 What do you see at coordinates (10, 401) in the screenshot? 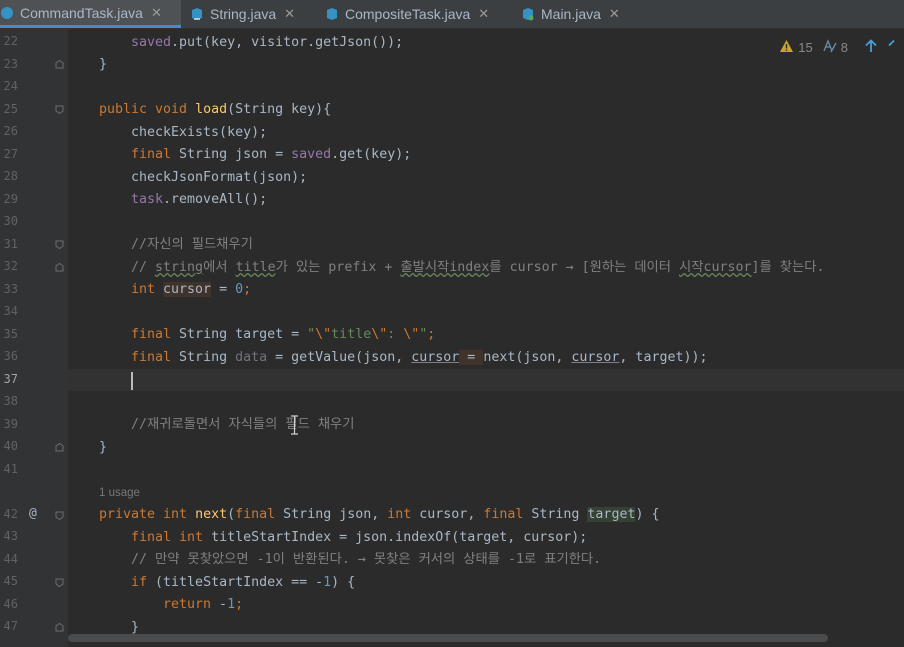
I see `line-number: 38` at bounding box center [10, 401].